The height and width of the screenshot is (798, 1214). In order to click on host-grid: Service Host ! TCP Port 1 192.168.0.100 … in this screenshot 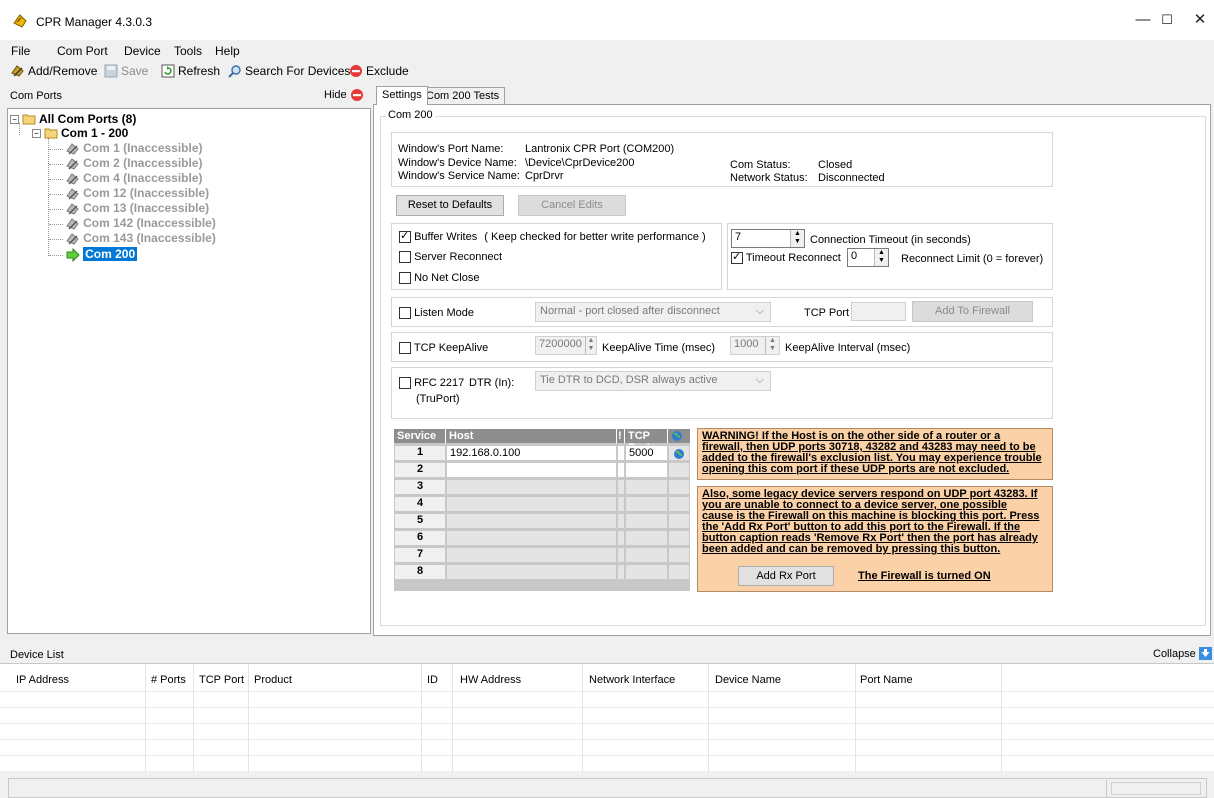, I will do `click(542, 510)`.